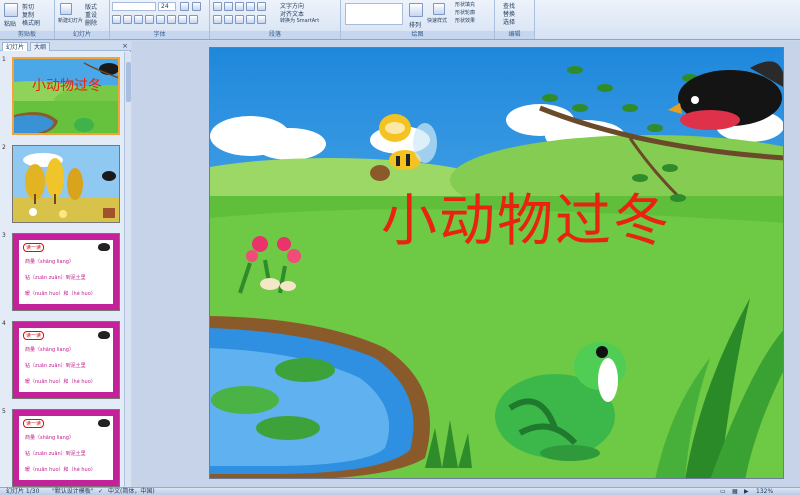 This screenshot has height=495, width=800. What do you see at coordinates (4, 59) in the screenshot?
I see `slide-number: 1` at bounding box center [4, 59].